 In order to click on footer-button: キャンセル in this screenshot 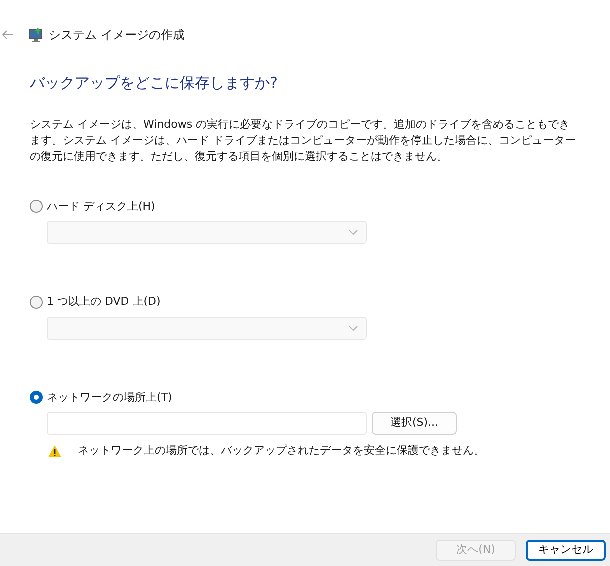, I will do `click(566, 550)`.